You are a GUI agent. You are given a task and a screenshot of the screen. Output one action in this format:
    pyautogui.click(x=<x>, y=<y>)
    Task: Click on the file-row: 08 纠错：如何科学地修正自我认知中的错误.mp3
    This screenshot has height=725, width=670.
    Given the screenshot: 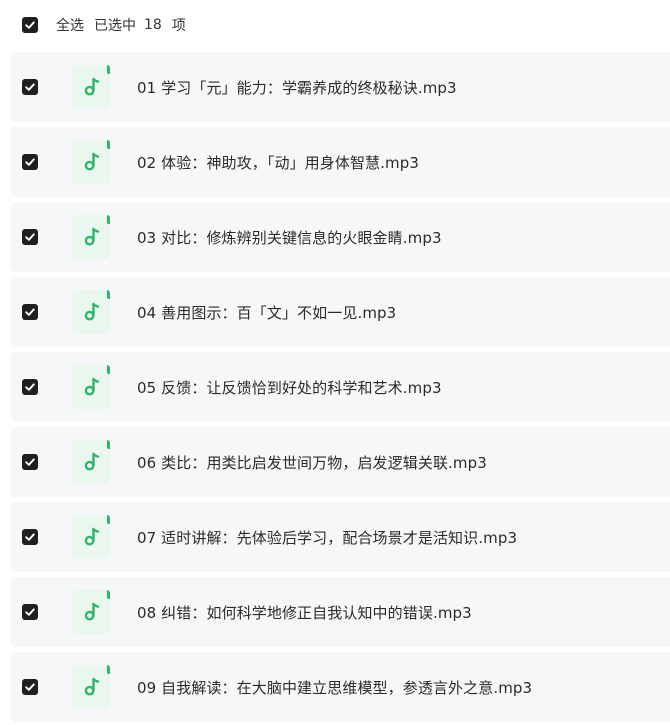 What is the action you would take?
    pyautogui.click(x=340, y=612)
    